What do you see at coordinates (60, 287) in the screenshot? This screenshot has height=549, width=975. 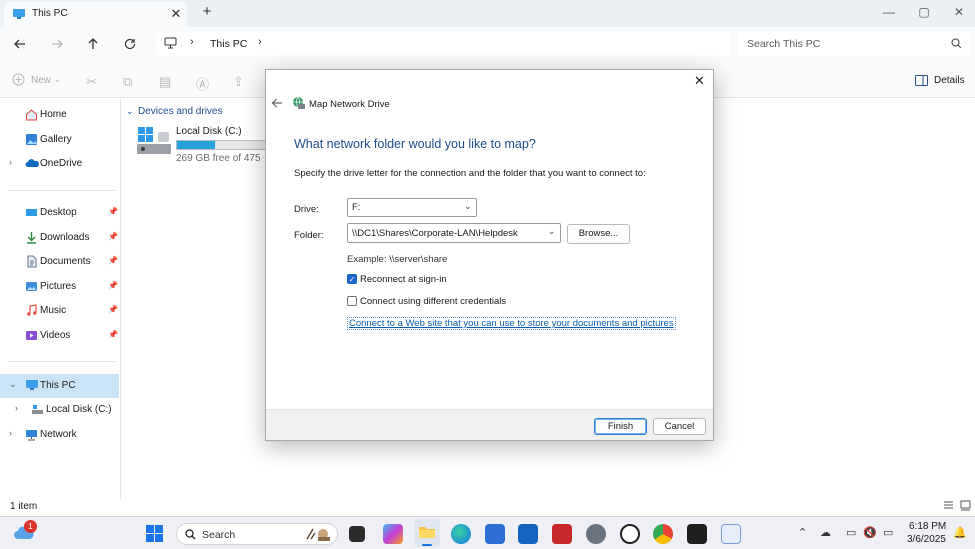 I see `sidebar-item-pictures: Pictures 📌` at bounding box center [60, 287].